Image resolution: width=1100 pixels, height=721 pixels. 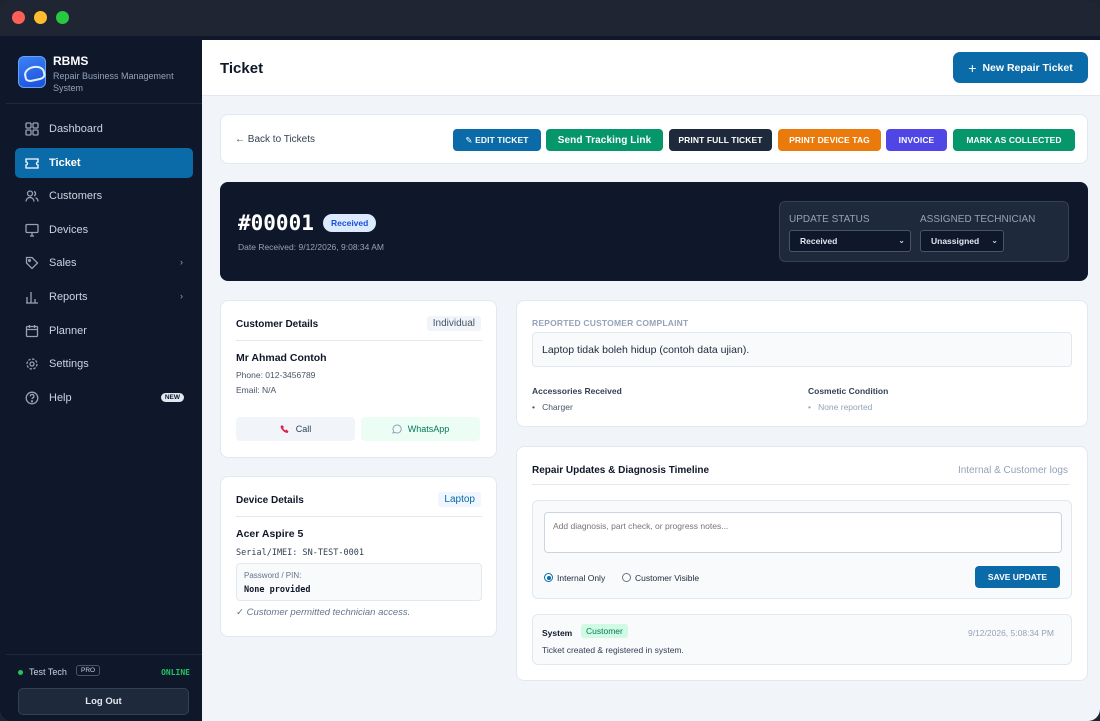 I want to click on sidebar-item-help: Help NEW, so click(x=104, y=398).